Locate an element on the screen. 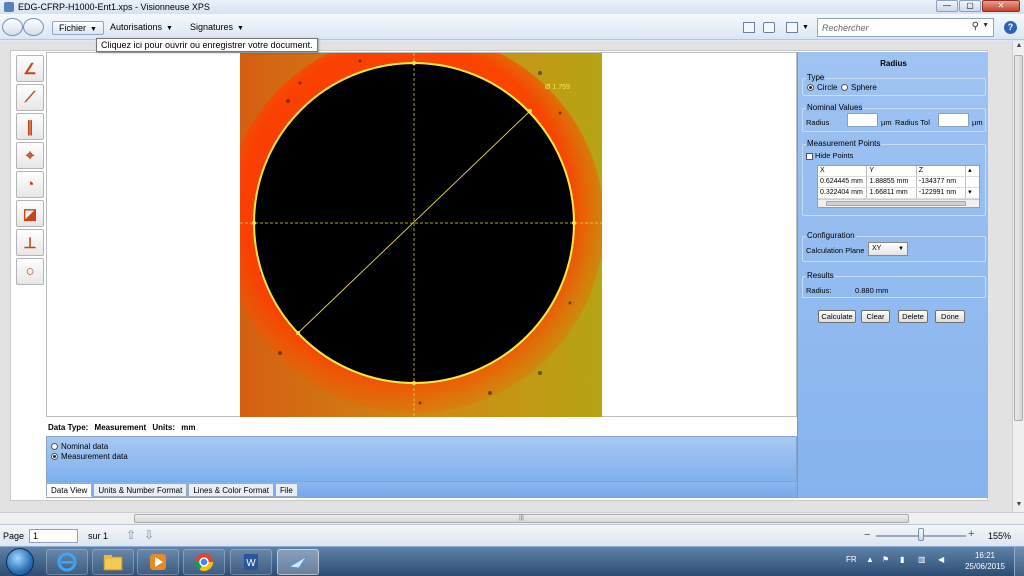 This screenshot has width=1024, height=576. horizontal-scroll-thumb: ||| is located at coordinates (521, 518).